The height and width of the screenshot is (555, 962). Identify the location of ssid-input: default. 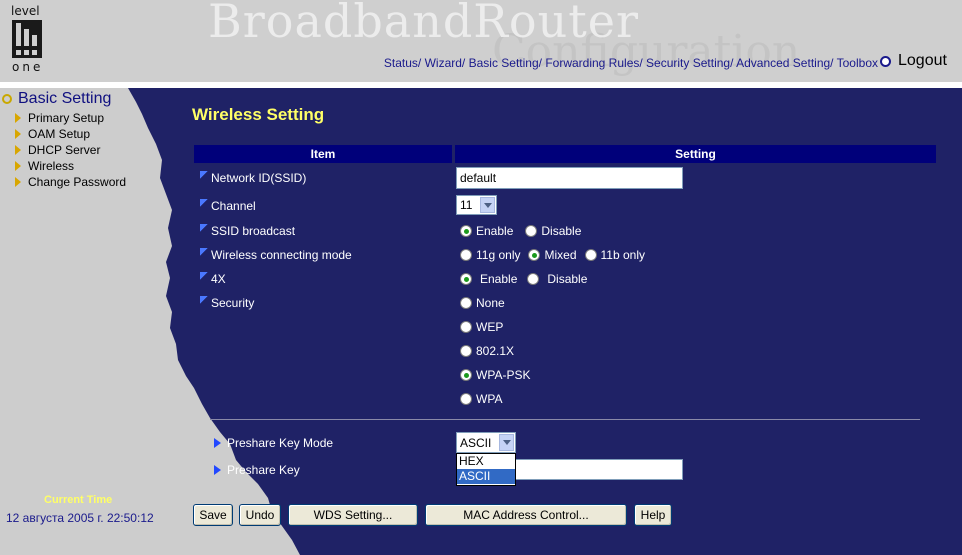
(569, 178).